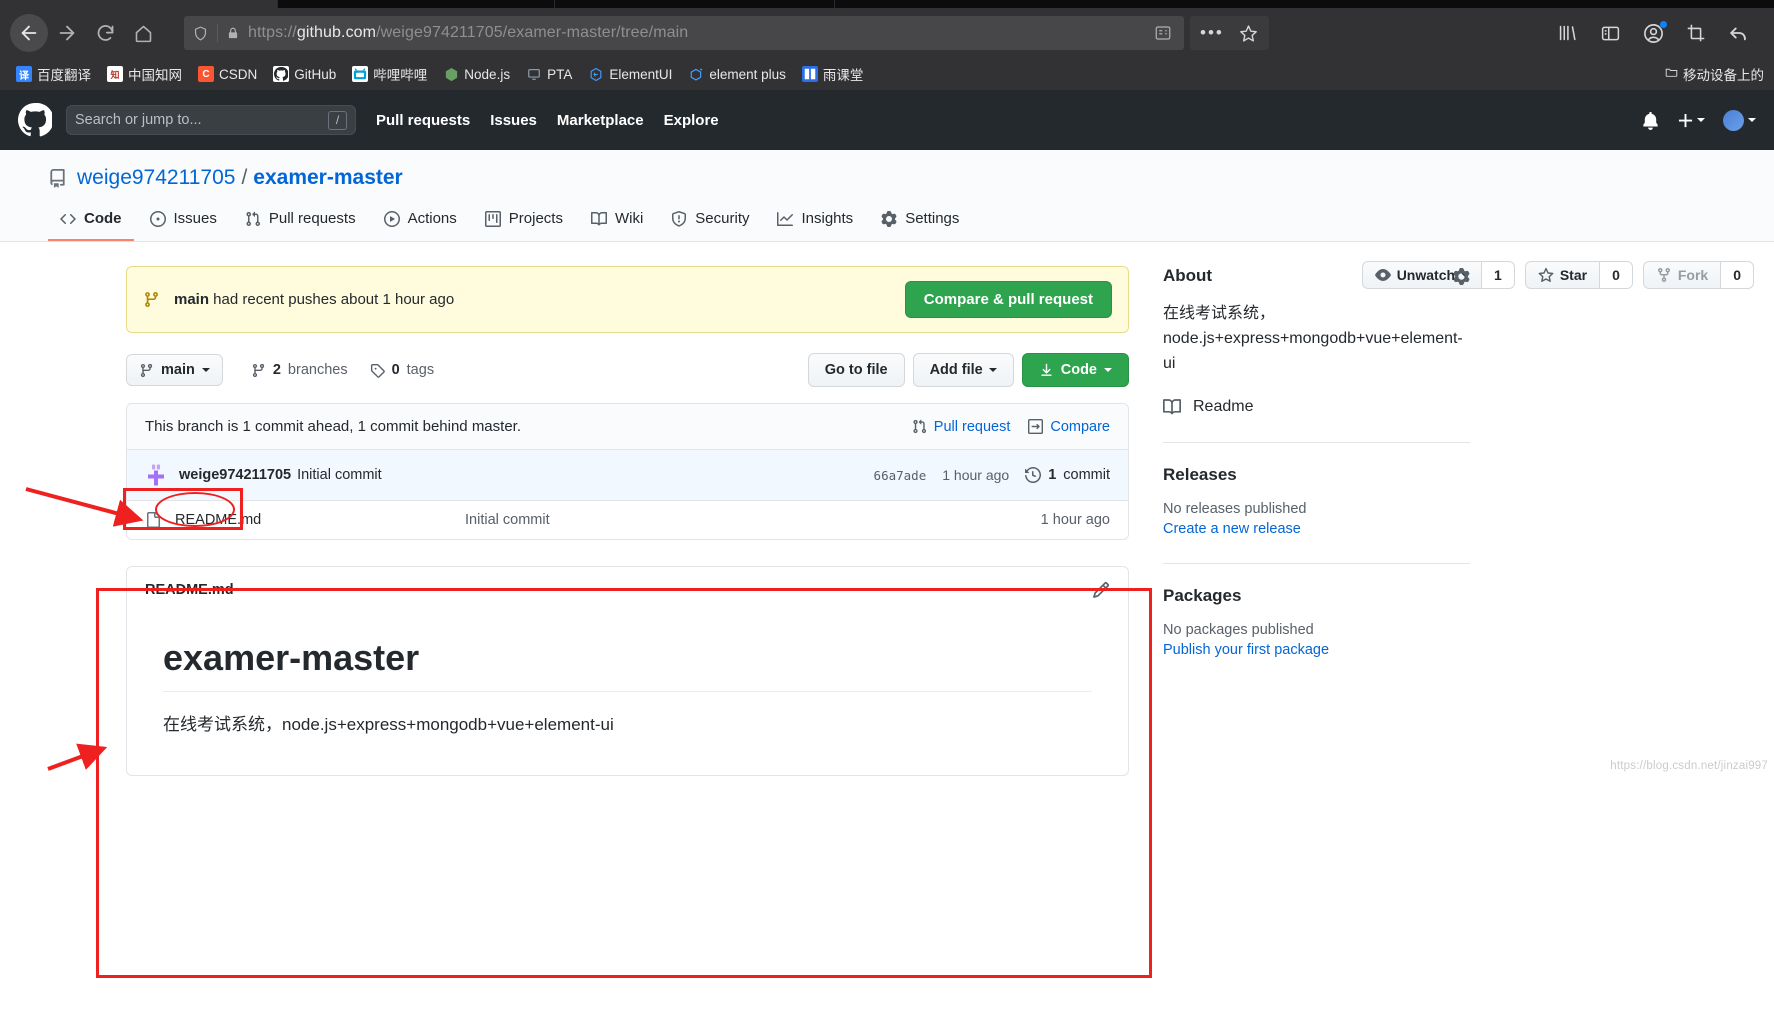 This screenshot has height=1013, width=1774. Describe the element at coordinates (29, 33) in the screenshot. I see `back-button` at that location.